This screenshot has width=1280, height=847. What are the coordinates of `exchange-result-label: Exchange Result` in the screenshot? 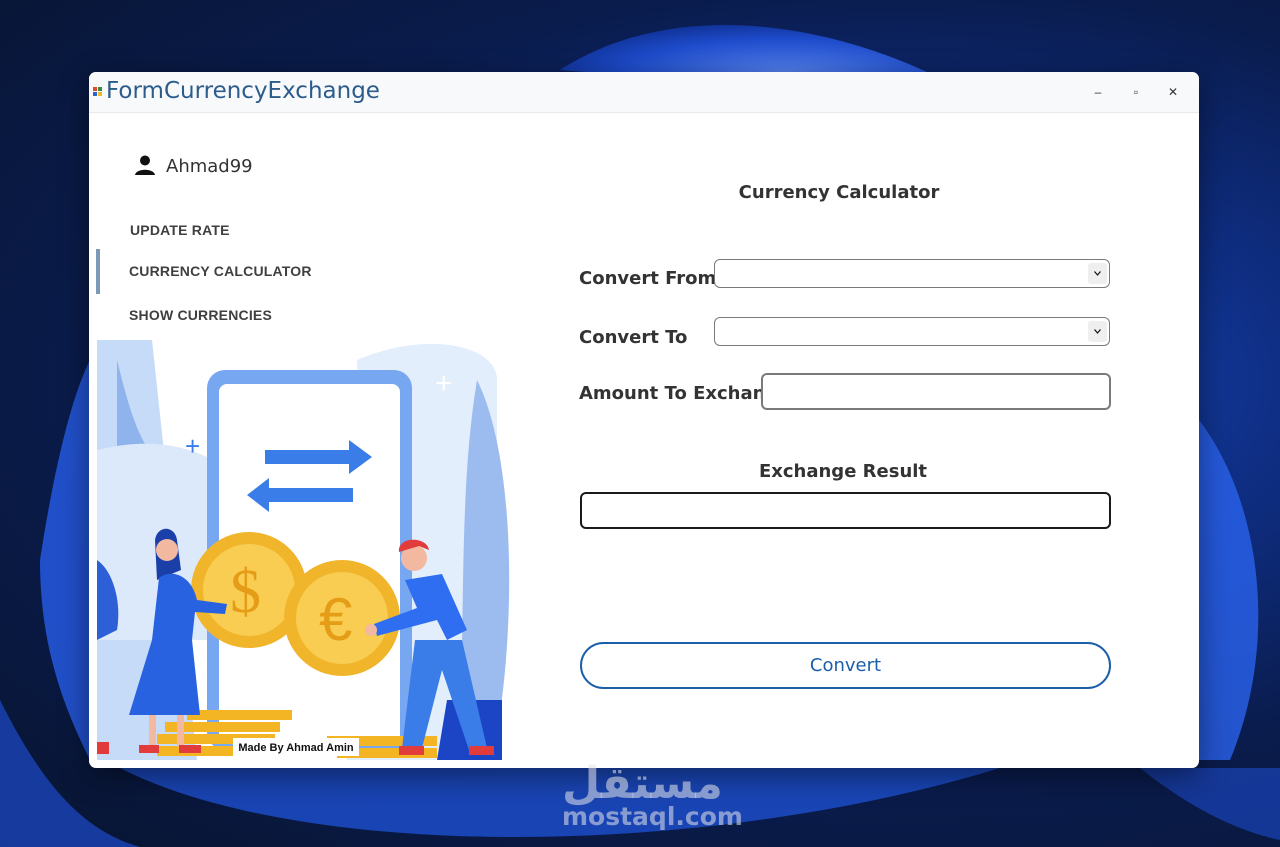 It's located at (843, 471).